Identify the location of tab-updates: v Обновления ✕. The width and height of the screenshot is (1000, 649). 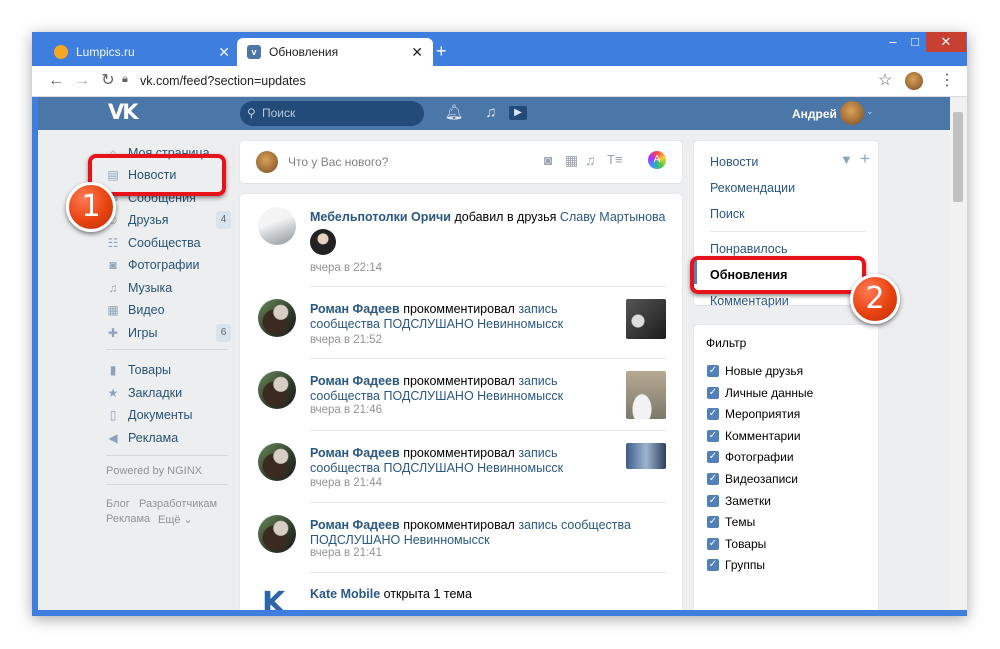
(335, 52).